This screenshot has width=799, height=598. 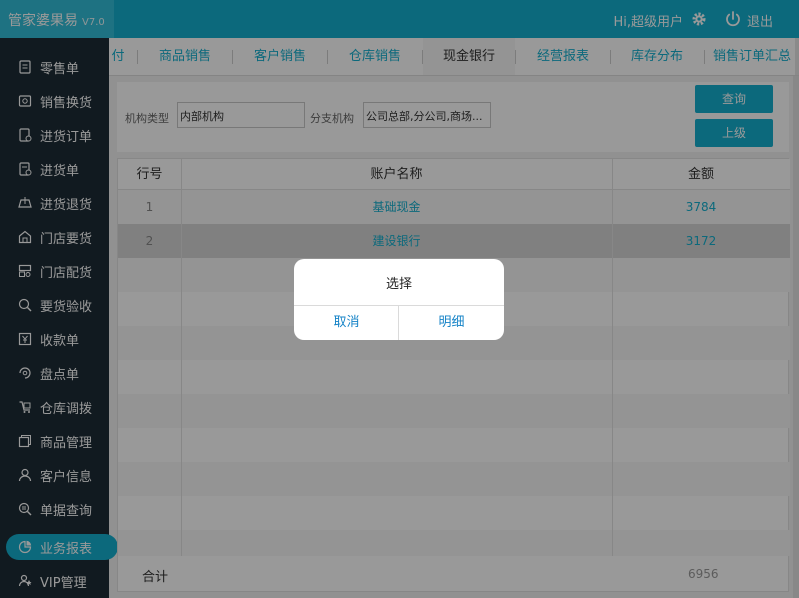 I want to click on dialog-title: 选择, so click(x=398, y=284).